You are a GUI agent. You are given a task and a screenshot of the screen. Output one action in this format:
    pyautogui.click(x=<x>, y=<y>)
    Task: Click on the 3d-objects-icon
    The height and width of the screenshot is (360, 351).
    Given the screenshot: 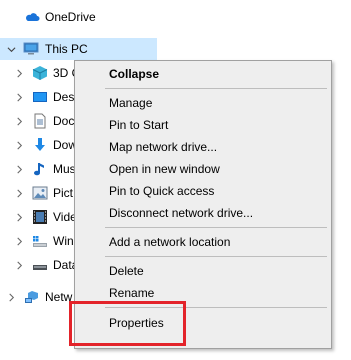 What is the action you would take?
    pyautogui.click(x=40, y=73)
    